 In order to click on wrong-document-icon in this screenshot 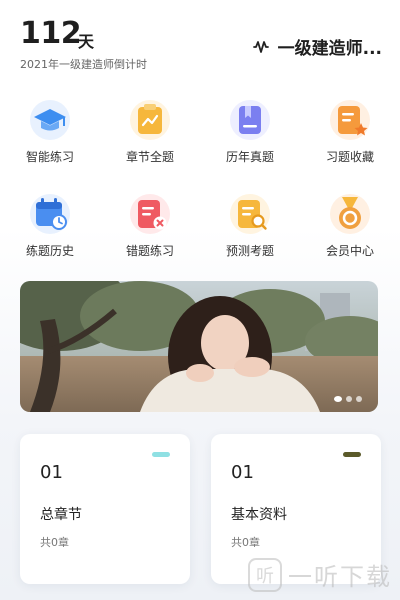, I will do `click(150, 214)`.